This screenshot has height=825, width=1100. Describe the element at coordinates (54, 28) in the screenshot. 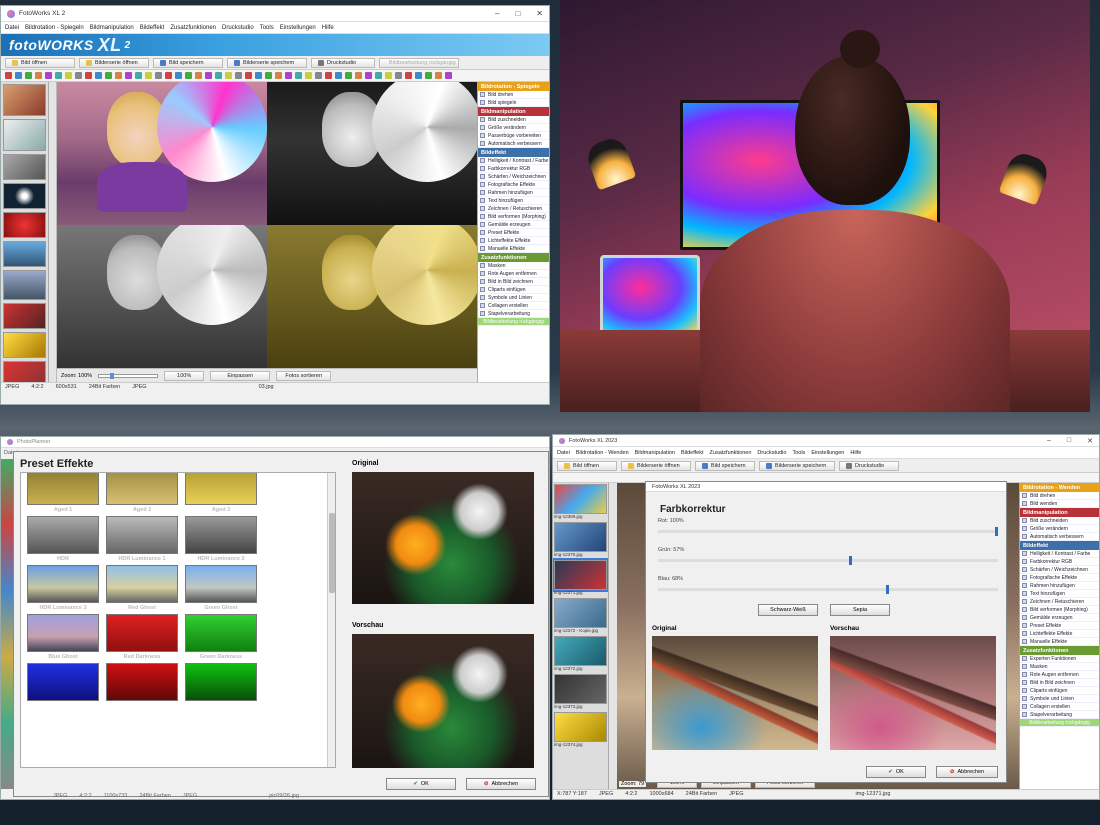

I see `menu-item-bildrotation: Bildrotation - Spiegeln` at that location.